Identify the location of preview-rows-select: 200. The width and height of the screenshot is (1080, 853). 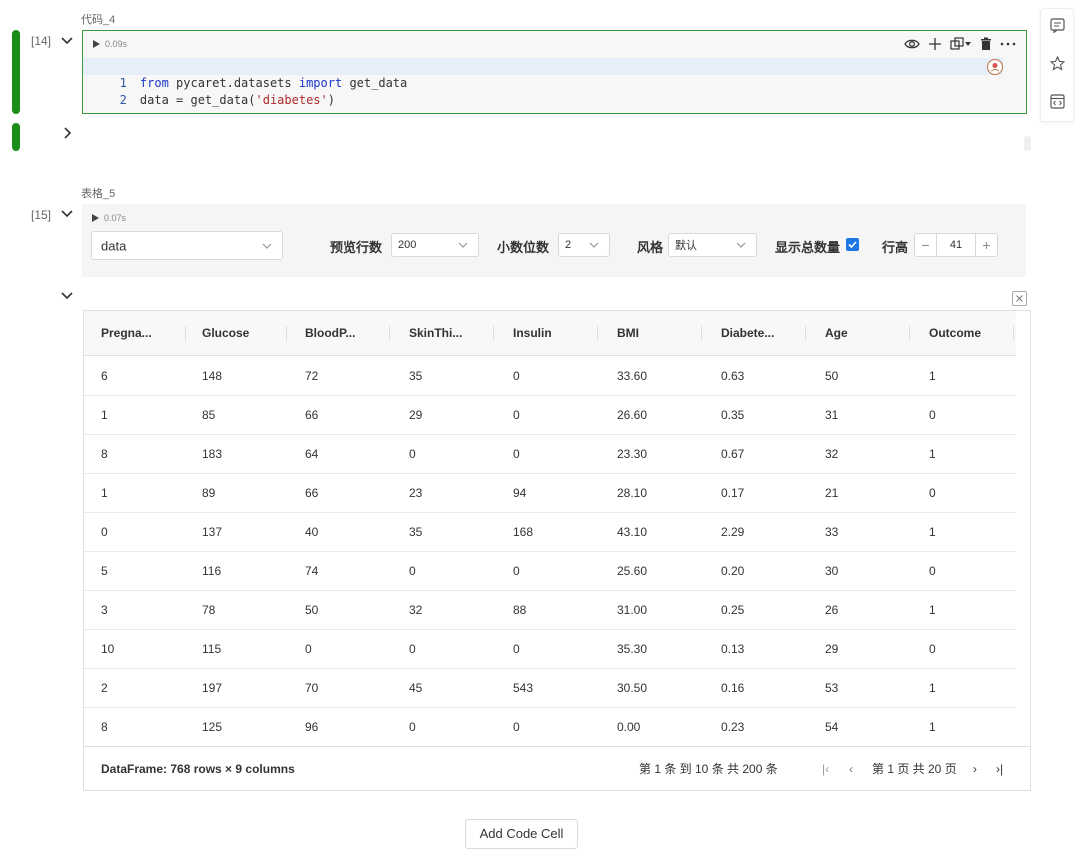
(435, 245).